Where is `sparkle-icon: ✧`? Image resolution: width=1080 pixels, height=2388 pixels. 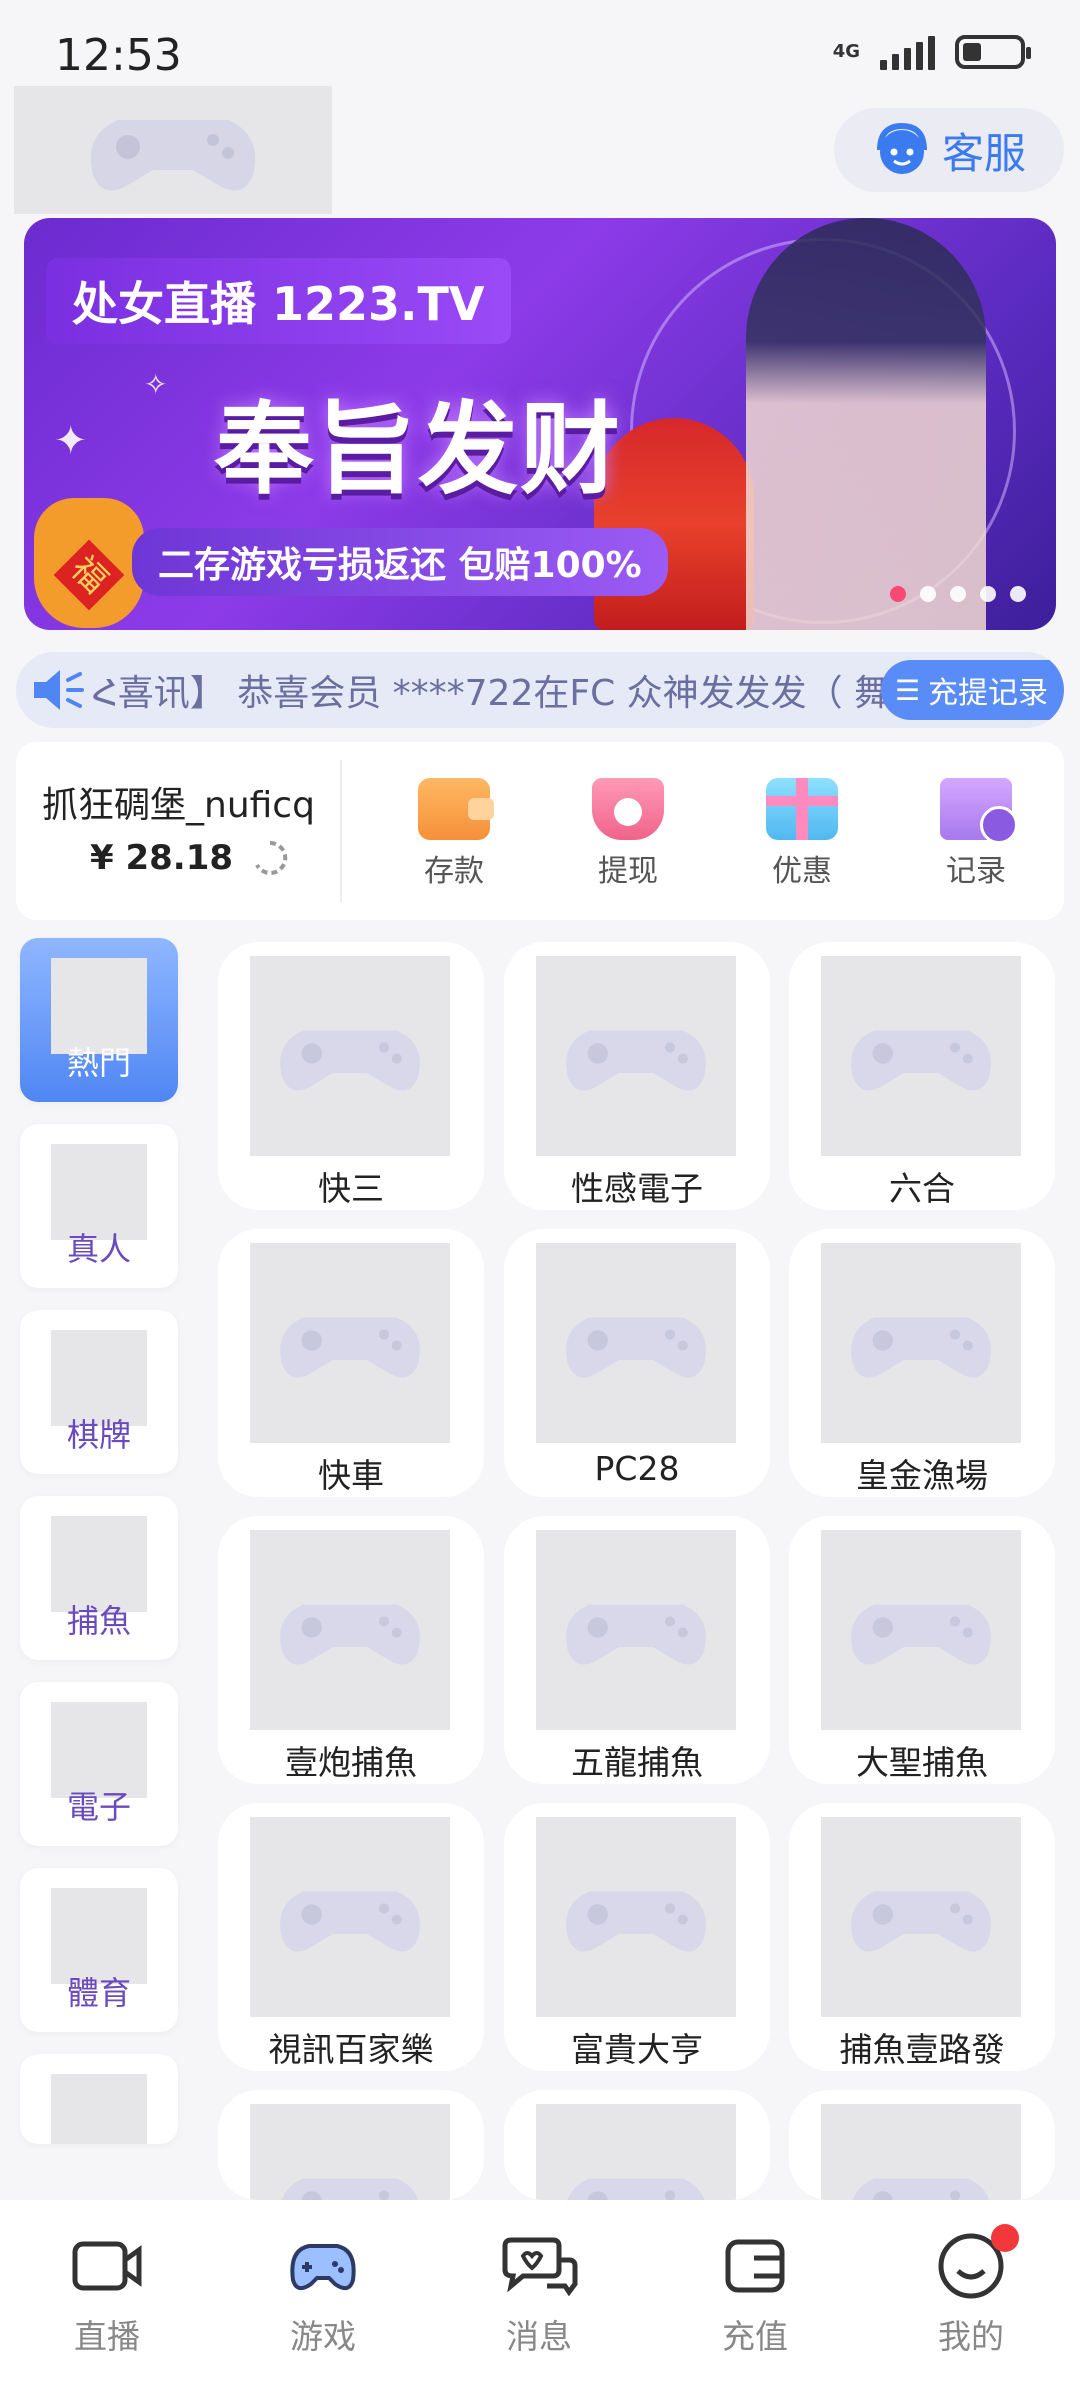
sparkle-icon: ✧ is located at coordinates (156, 384).